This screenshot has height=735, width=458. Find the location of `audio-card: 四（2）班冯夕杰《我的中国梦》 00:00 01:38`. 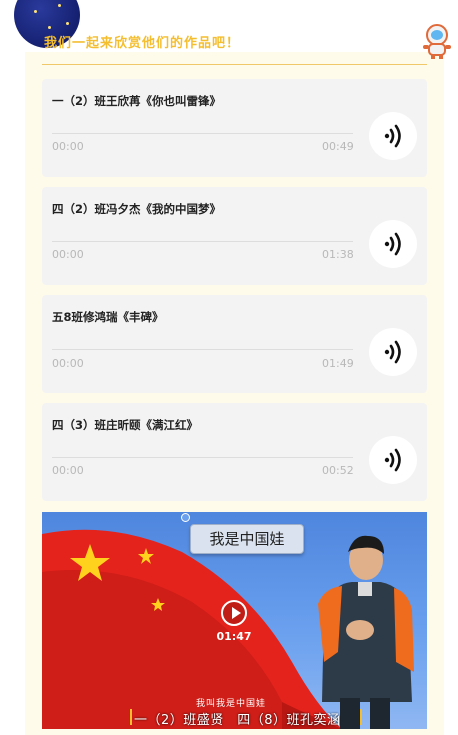

audio-card: 四（2）班冯夕杰《我的中国梦》 00:00 01:38 is located at coordinates (234, 236).